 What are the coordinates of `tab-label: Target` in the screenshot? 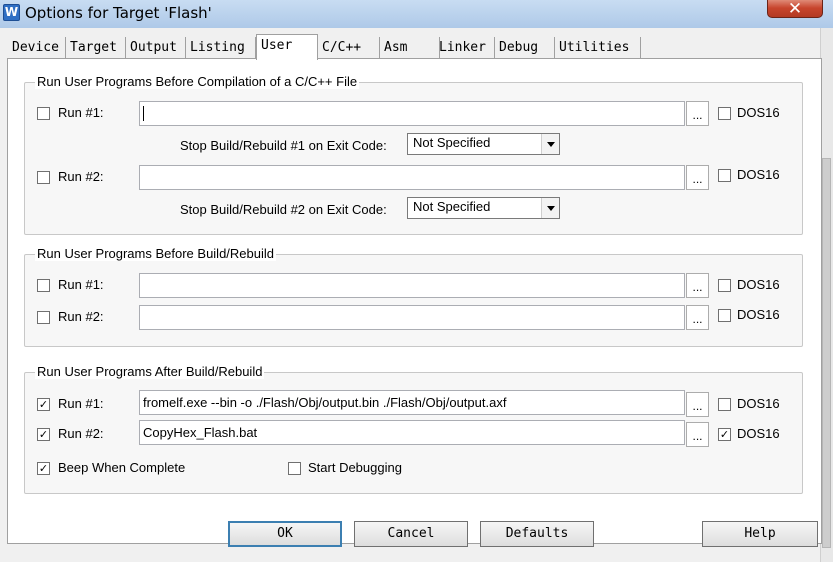 It's located at (93, 47).